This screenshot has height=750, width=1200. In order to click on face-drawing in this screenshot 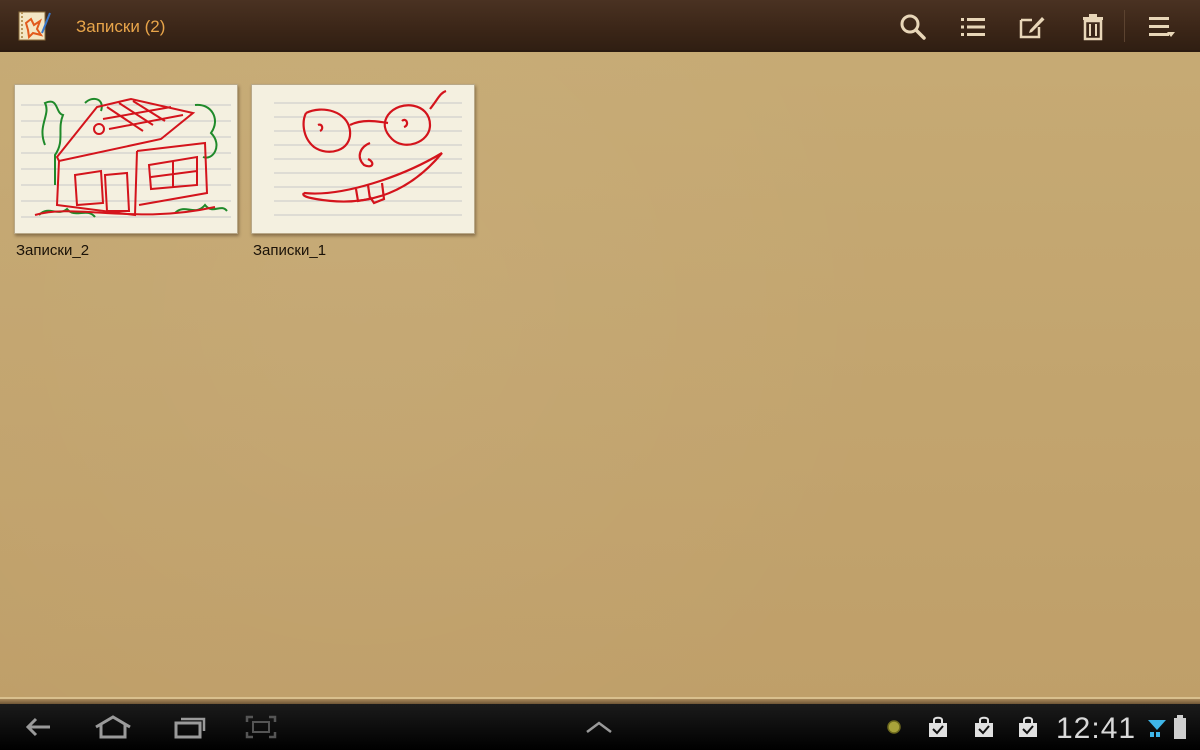, I will do `click(368, 152)`.